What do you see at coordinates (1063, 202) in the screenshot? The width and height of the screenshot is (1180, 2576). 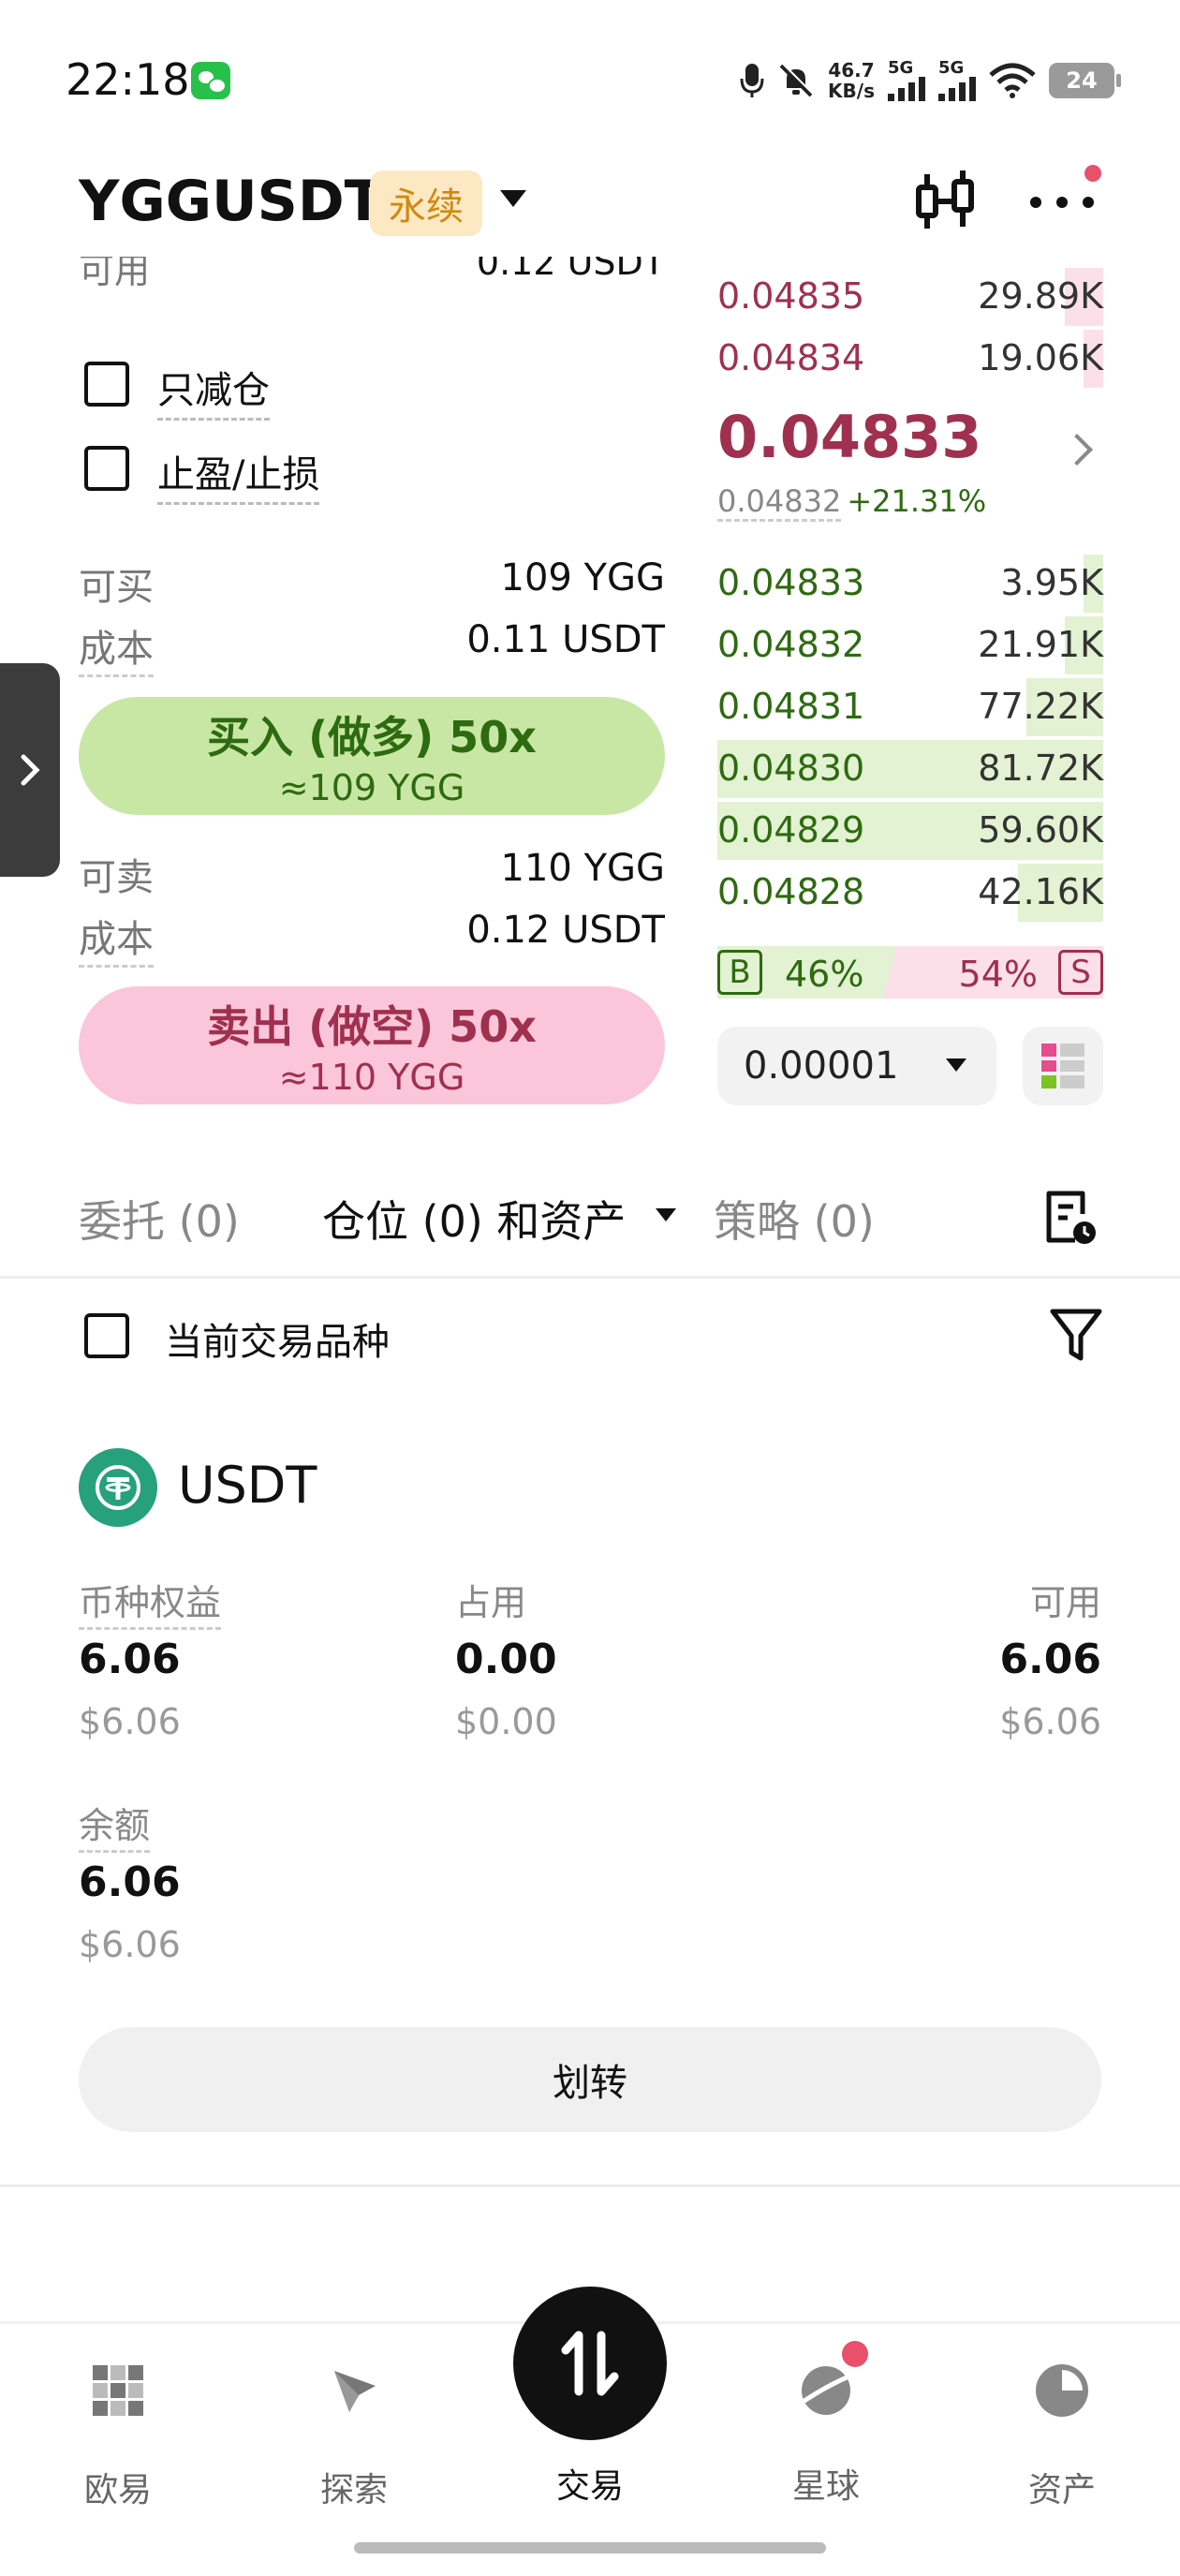 I see `more-options-icon` at bounding box center [1063, 202].